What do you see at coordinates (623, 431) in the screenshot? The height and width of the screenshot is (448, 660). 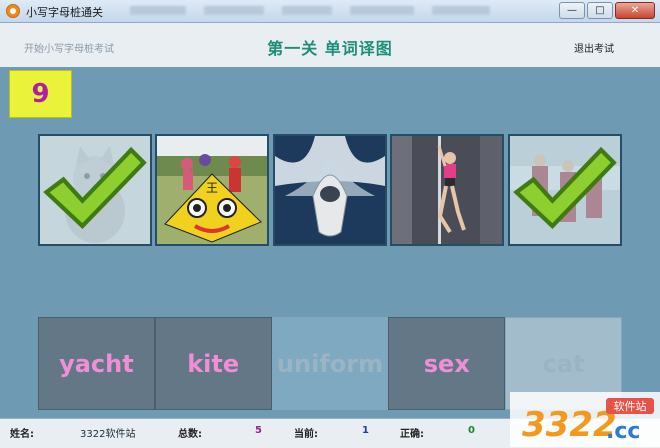 I see `svg-text: .cc` at bounding box center [623, 431].